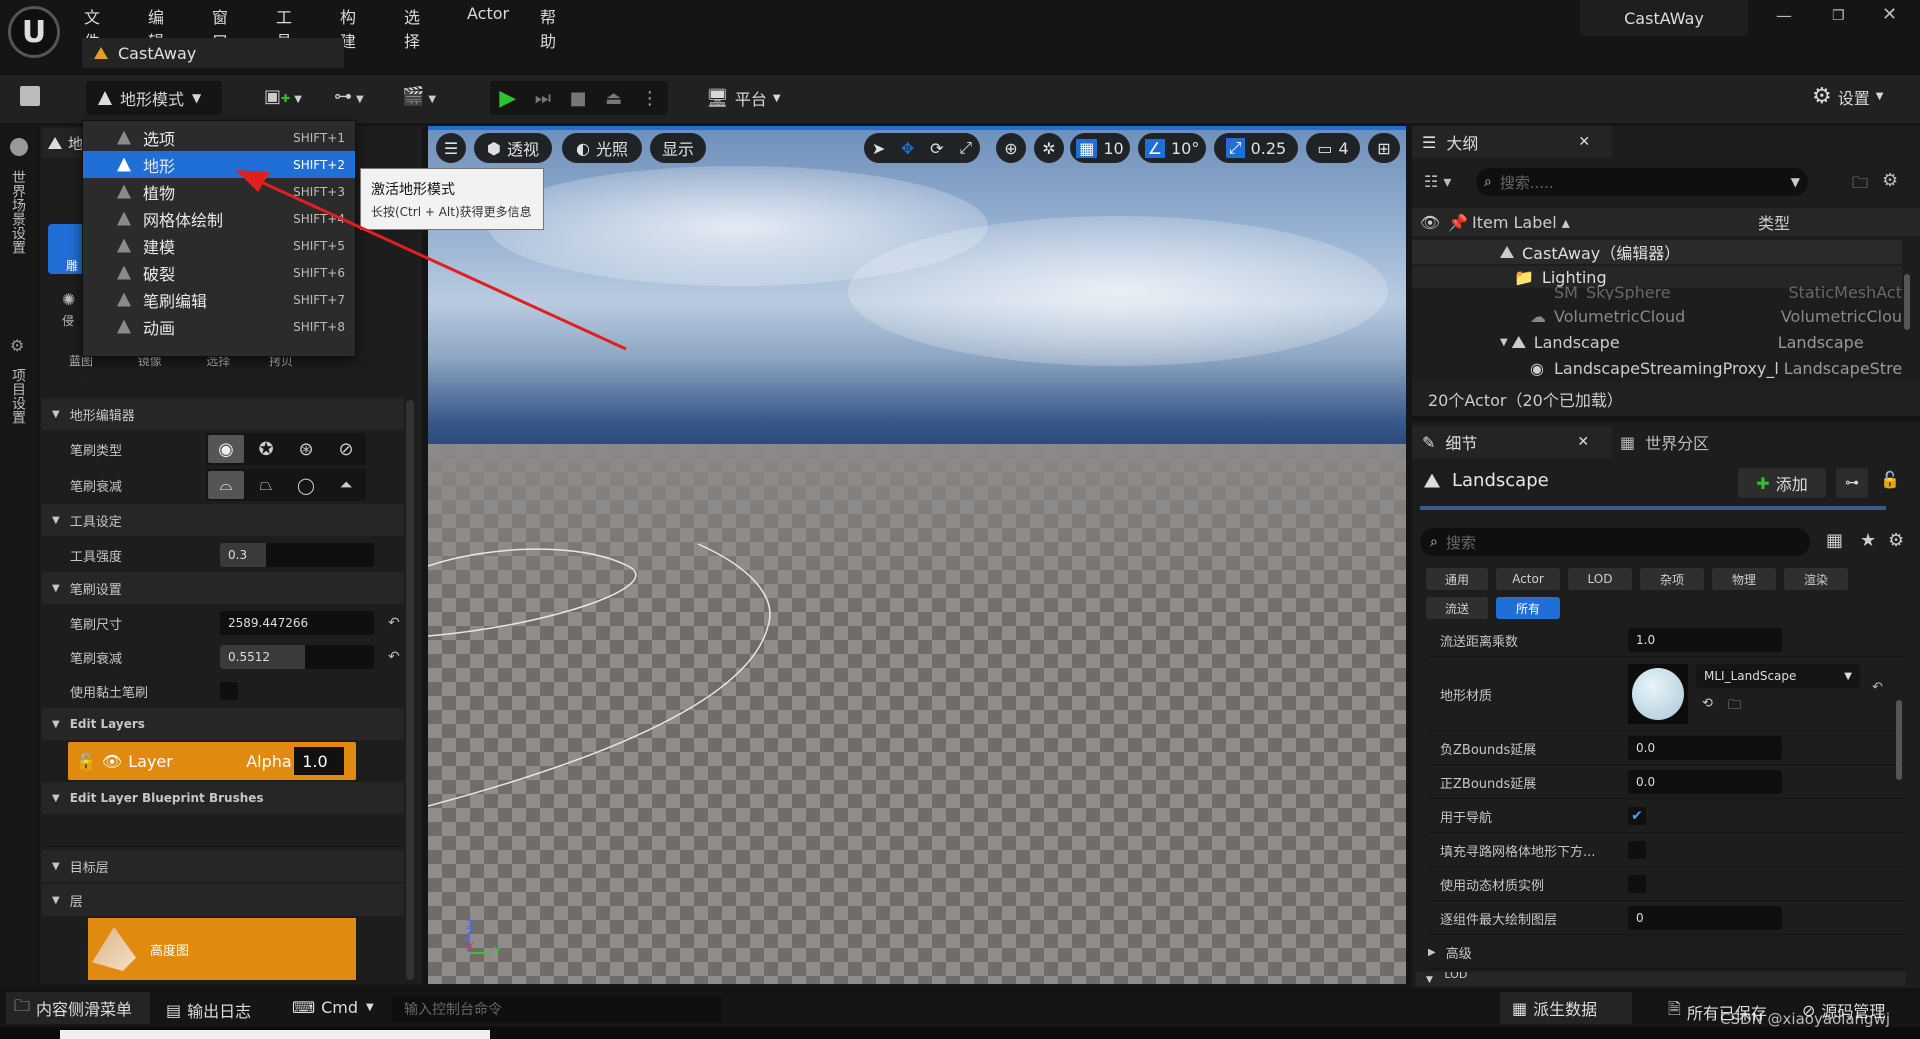 The width and height of the screenshot is (1920, 1039). What do you see at coordinates (1011, 148) in the screenshot?
I see `world-local-icon: ⊕` at bounding box center [1011, 148].